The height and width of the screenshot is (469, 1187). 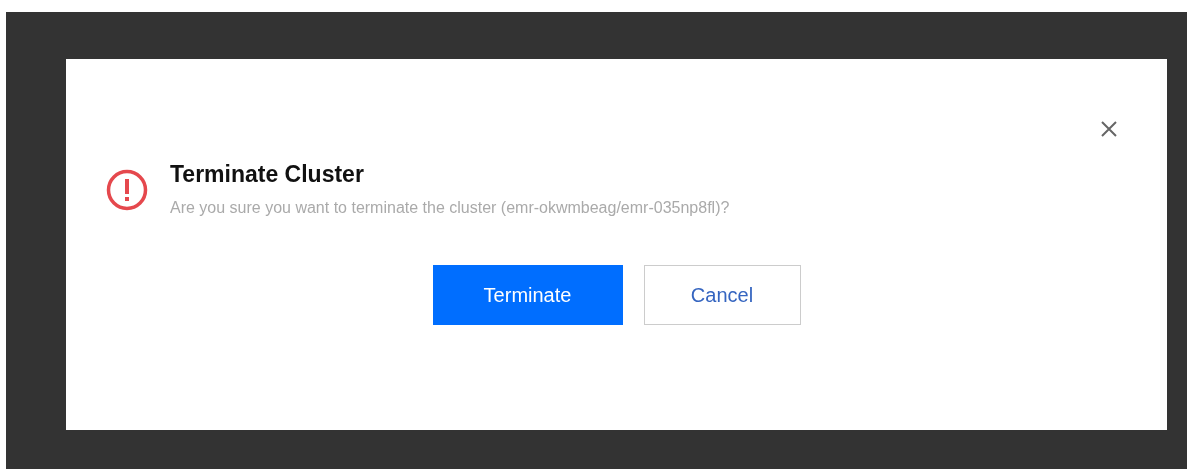 What do you see at coordinates (527, 295) in the screenshot?
I see `terminate-button: Terminate` at bounding box center [527, 295].